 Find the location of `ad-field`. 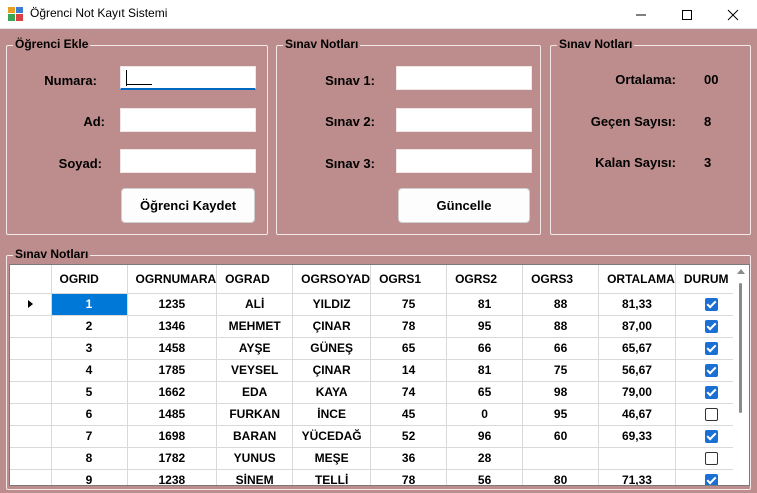

ad-field is located at coordinates (188, 120).